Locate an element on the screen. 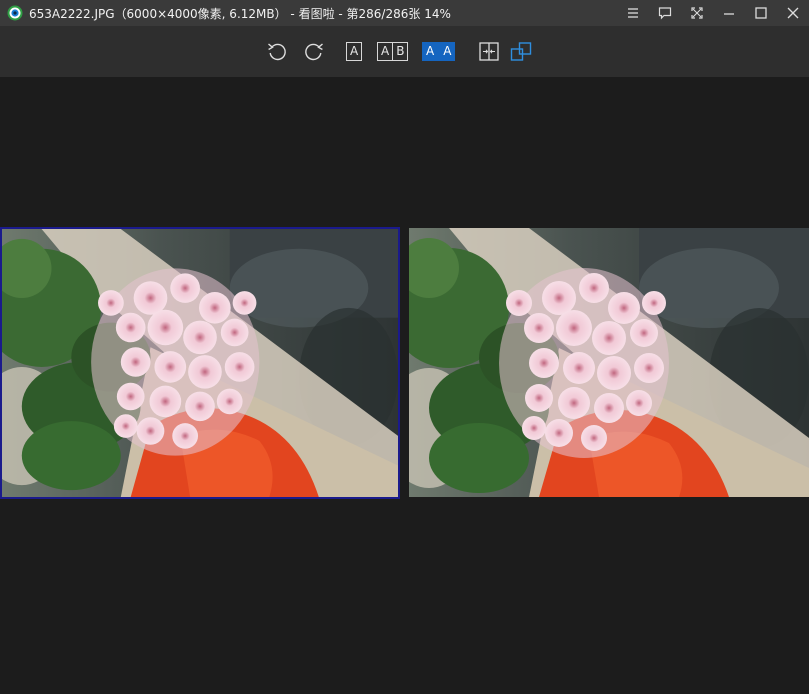 This screenshot has width=809, height=694. compare-ab-button: A B is located at coordinates (393, 51).